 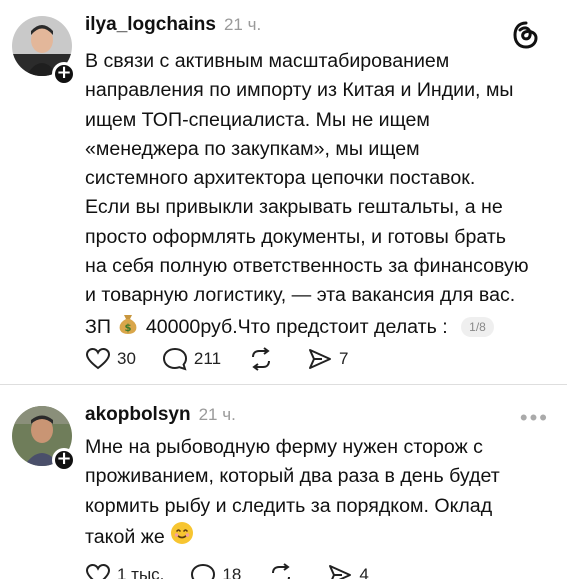 What do you see at coordinates (191, 359) in the screenshot?
I see `comment-button: 211` at bounding box center [191, 359].